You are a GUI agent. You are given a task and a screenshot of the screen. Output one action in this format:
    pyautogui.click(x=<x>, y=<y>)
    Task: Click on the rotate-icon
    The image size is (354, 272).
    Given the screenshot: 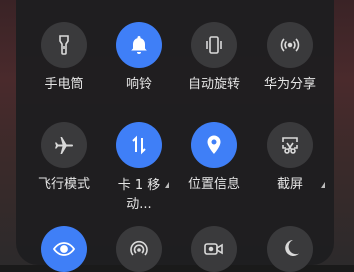 What is the action you would take?
    pyautogui.click(x=214, y=45)
    